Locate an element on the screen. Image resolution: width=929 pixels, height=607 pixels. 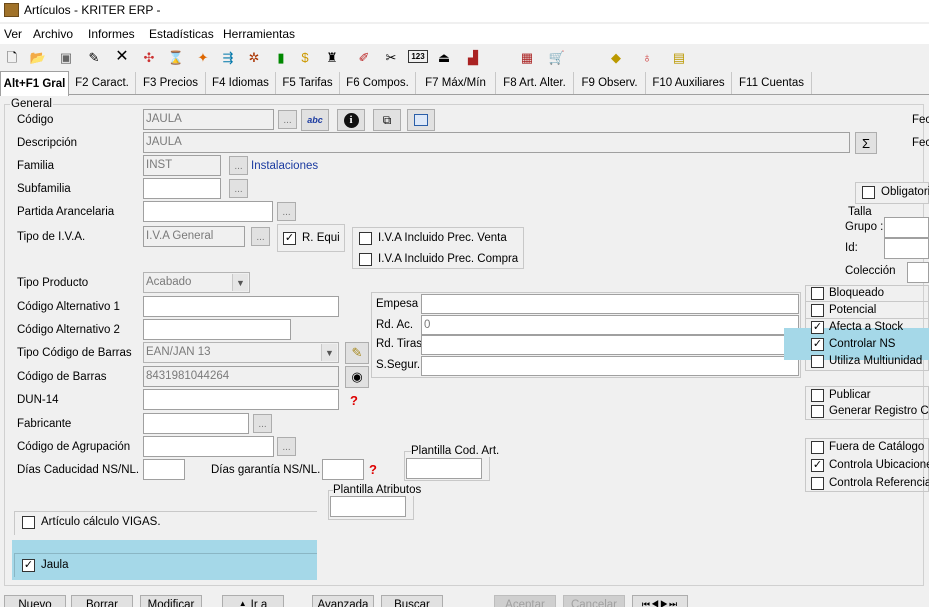
tab-art-alter: F8 Art. Alter. is located at coordinates (535, 83).